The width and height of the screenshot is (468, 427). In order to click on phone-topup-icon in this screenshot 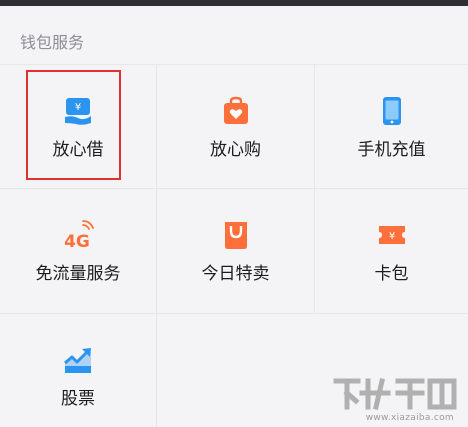, I will do `click(391, 111)`.